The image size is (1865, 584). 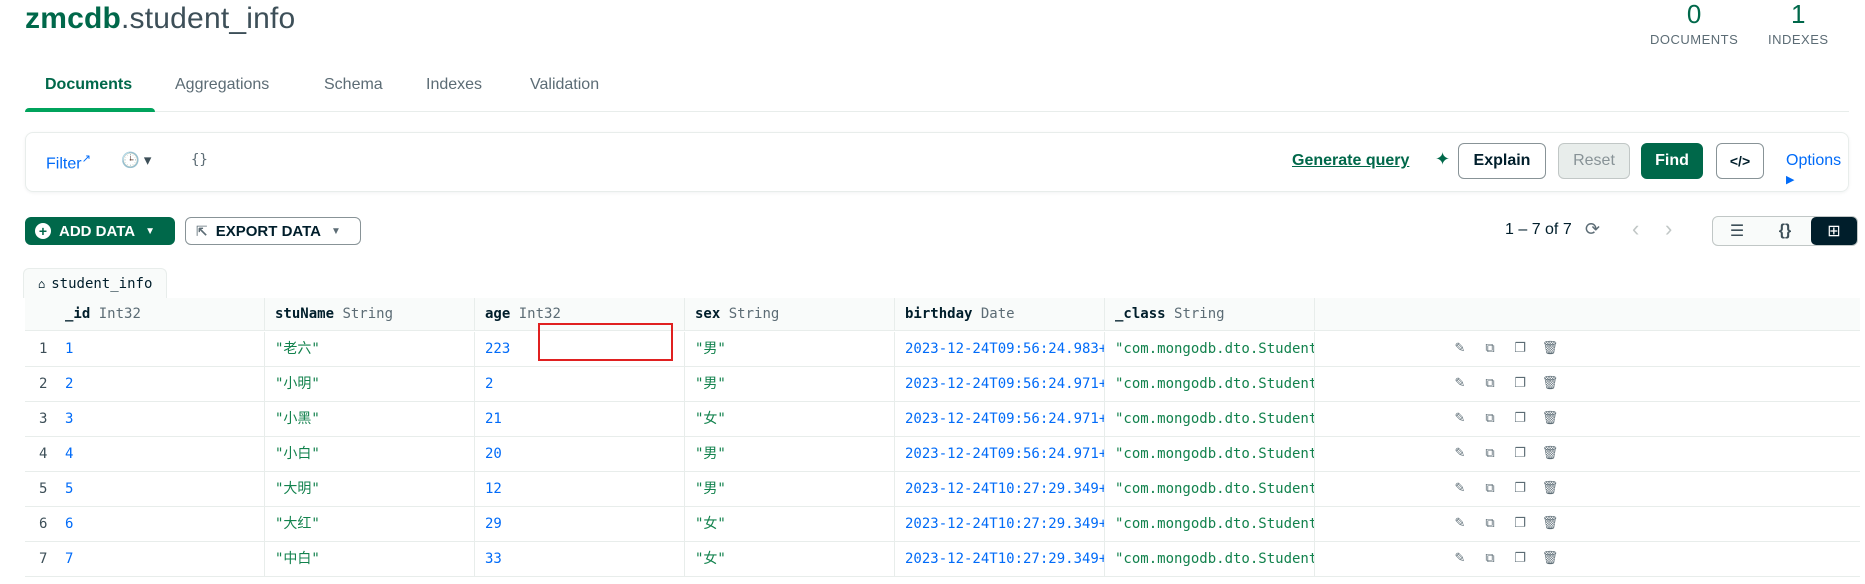 What do you see at coordinates (1594, 161) in the screenshot?
I see `reset-button: Reset` at bounding box center [1594, 161].